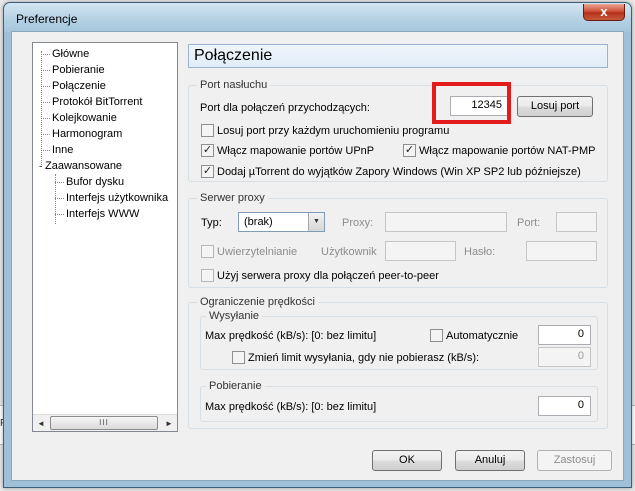  Describe the element at coordinates (234, 85) in the screenshot. I see `listen-port-group-title: Port nasłuchu` at that location.